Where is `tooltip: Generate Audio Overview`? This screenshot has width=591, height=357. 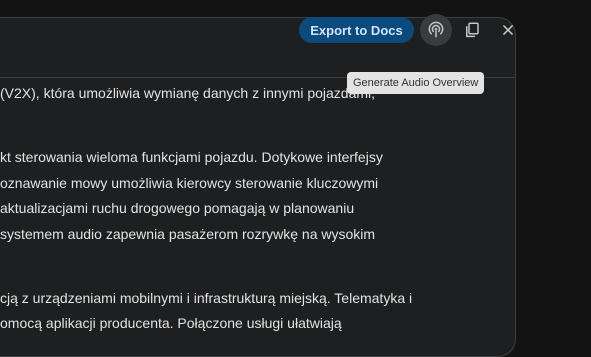
tooltip: Generate Audio Overview is located at coordinates (416, 83).